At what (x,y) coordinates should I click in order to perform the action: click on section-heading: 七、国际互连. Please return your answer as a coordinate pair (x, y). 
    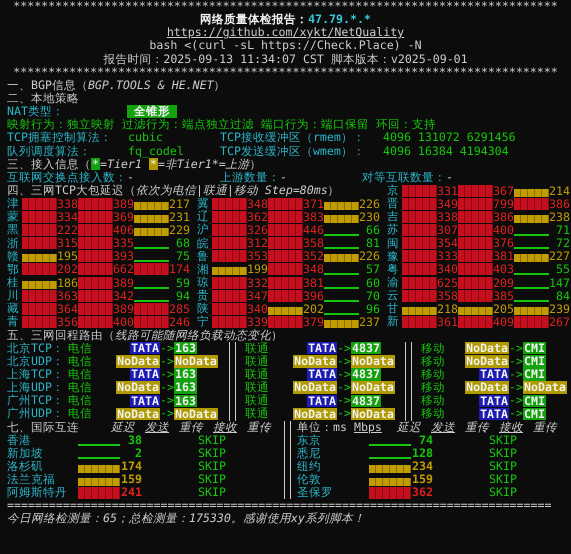
    Looking at the image, I should click on (43, 427).